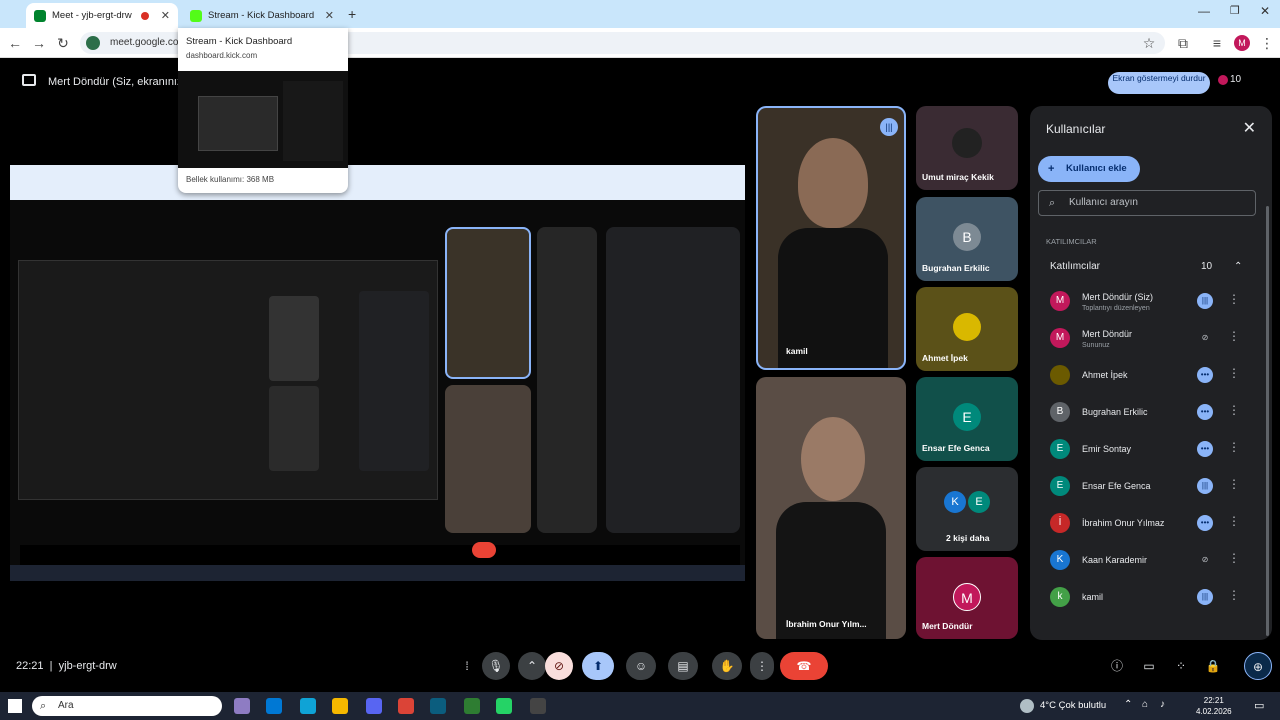  What do you see at coordinates (1159, 83) in the screenshot?
I see `stop-presenting-button: Ekran göstermeyi durdur` at bounding box center [1159, 83].